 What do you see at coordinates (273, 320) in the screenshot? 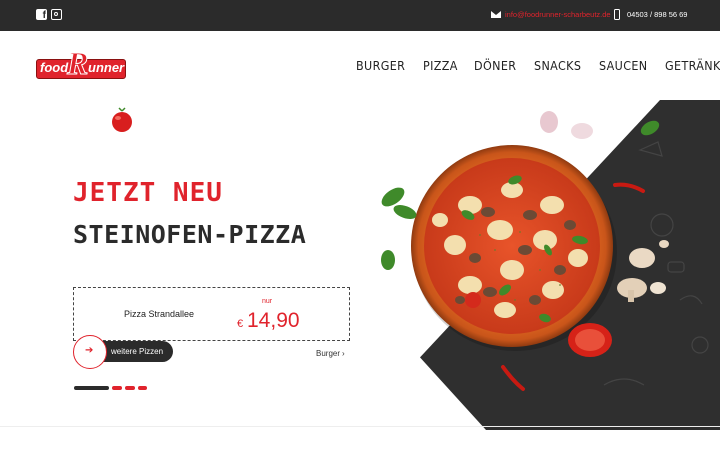
I see `offer-price: 14,90` at bounding box center [273, 320].